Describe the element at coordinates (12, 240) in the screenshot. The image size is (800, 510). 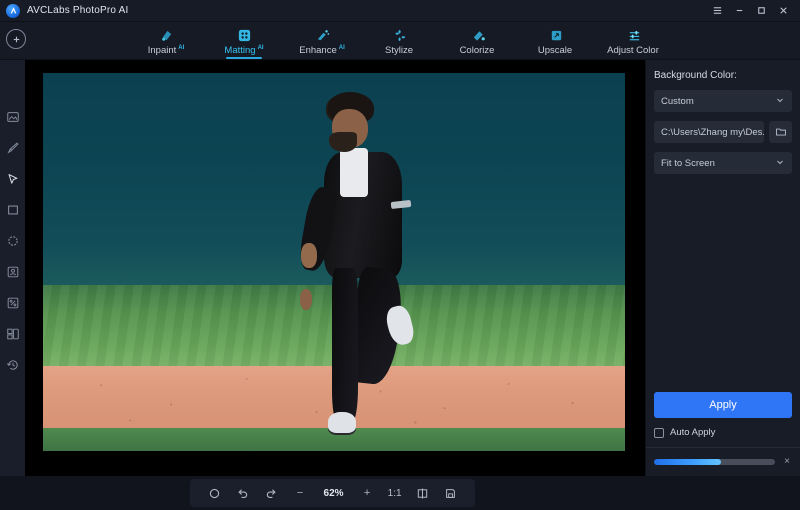
I see `circle-icon` at that location.